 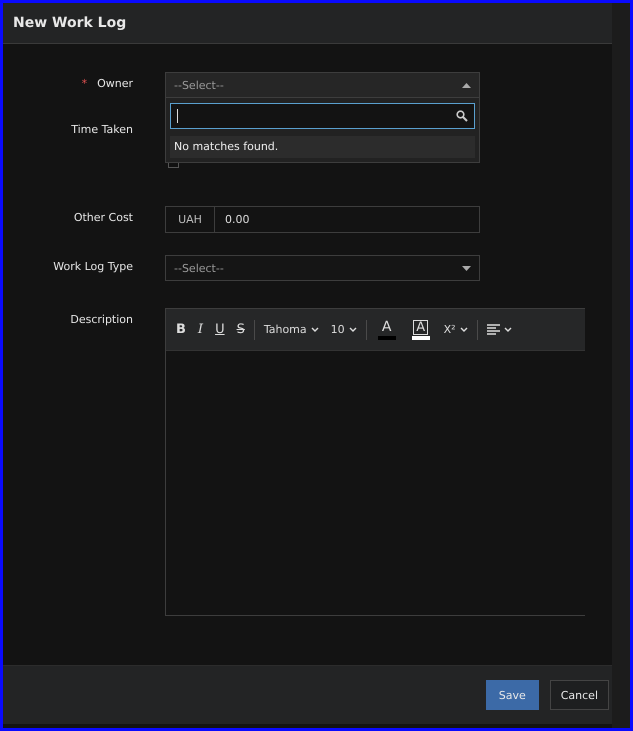 What do you see at coordinates (466, 268) in the screenshot?
I see `caret-down-icon` at bounding box center [466, 268].